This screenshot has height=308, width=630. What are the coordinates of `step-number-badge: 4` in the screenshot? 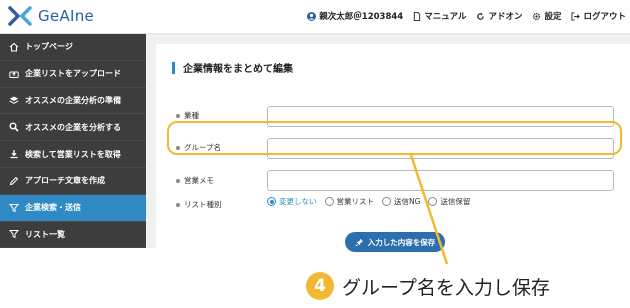 It's located at (320, 286).